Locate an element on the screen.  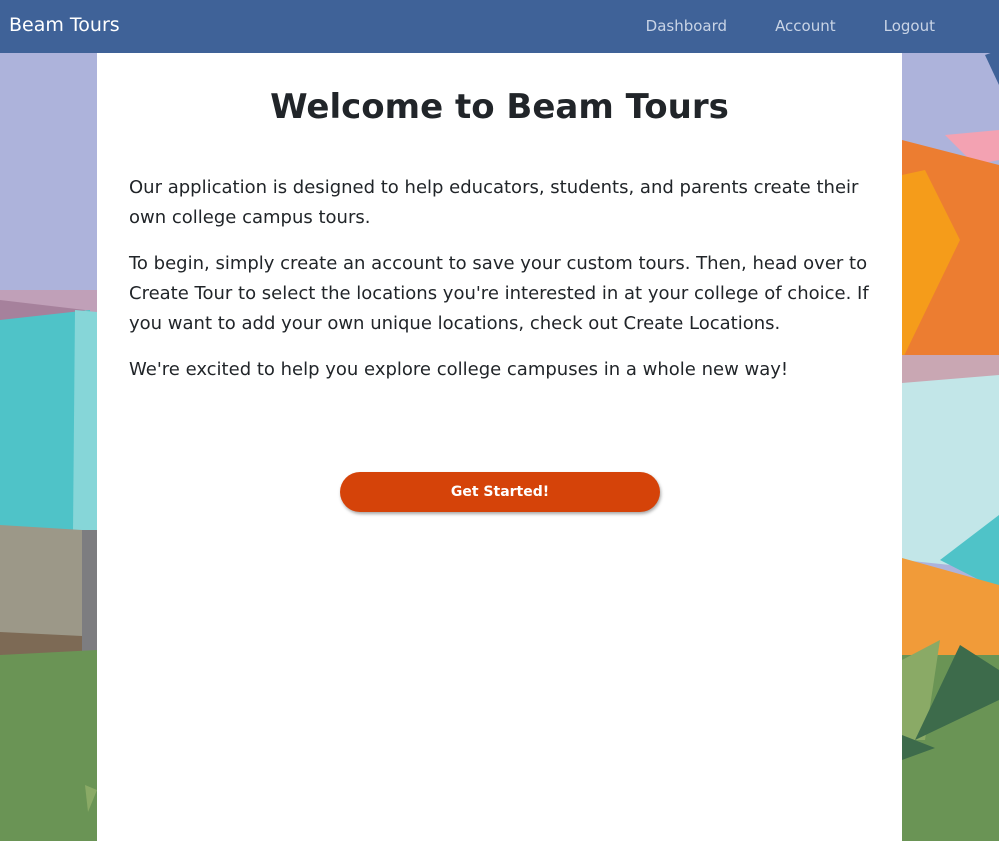
nav-link-account: Account is located at coordinates (805, 26).